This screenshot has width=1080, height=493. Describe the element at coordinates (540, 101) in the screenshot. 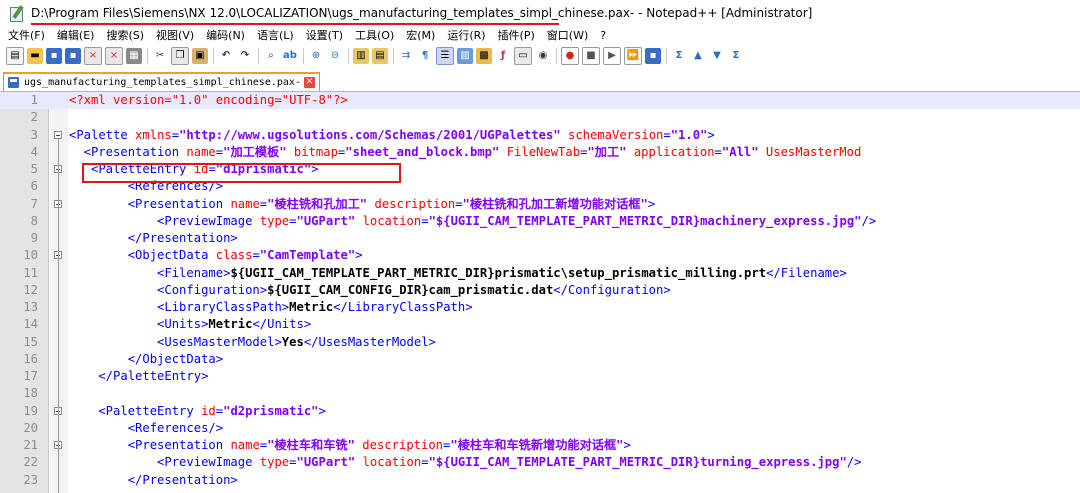

I see `code-line: 1 <?xml version="1.0" encoding="UTF-8"?>` at that location.